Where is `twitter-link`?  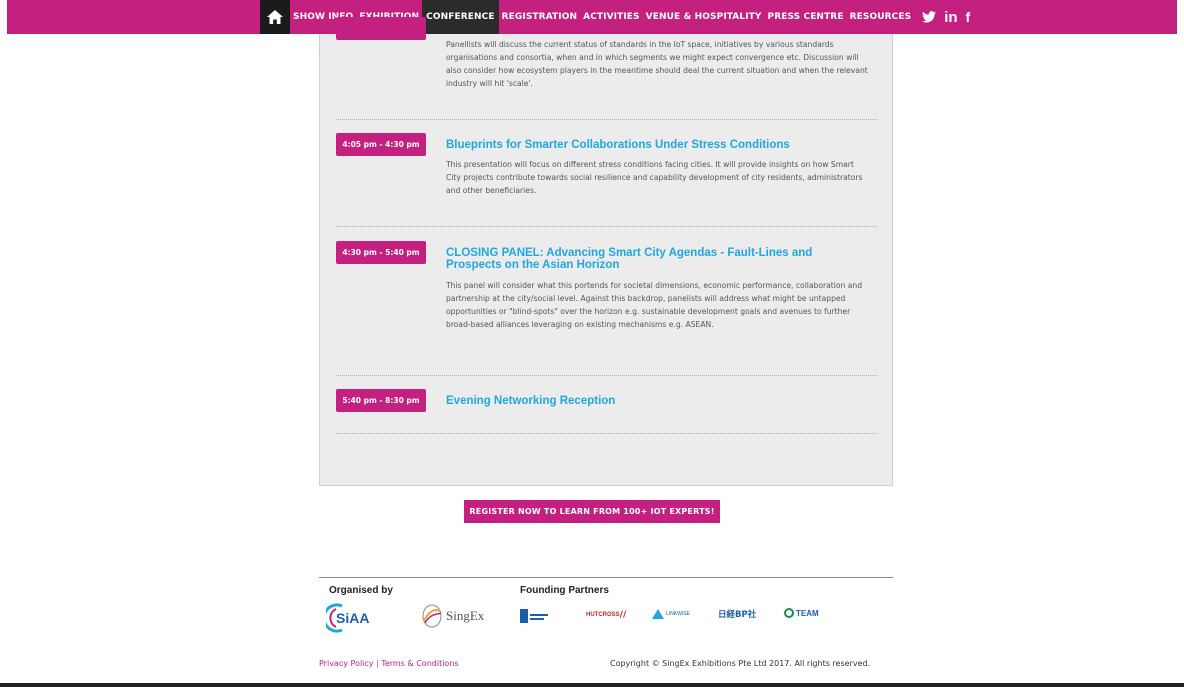
twitter-link is located at coordinates (929, 17).